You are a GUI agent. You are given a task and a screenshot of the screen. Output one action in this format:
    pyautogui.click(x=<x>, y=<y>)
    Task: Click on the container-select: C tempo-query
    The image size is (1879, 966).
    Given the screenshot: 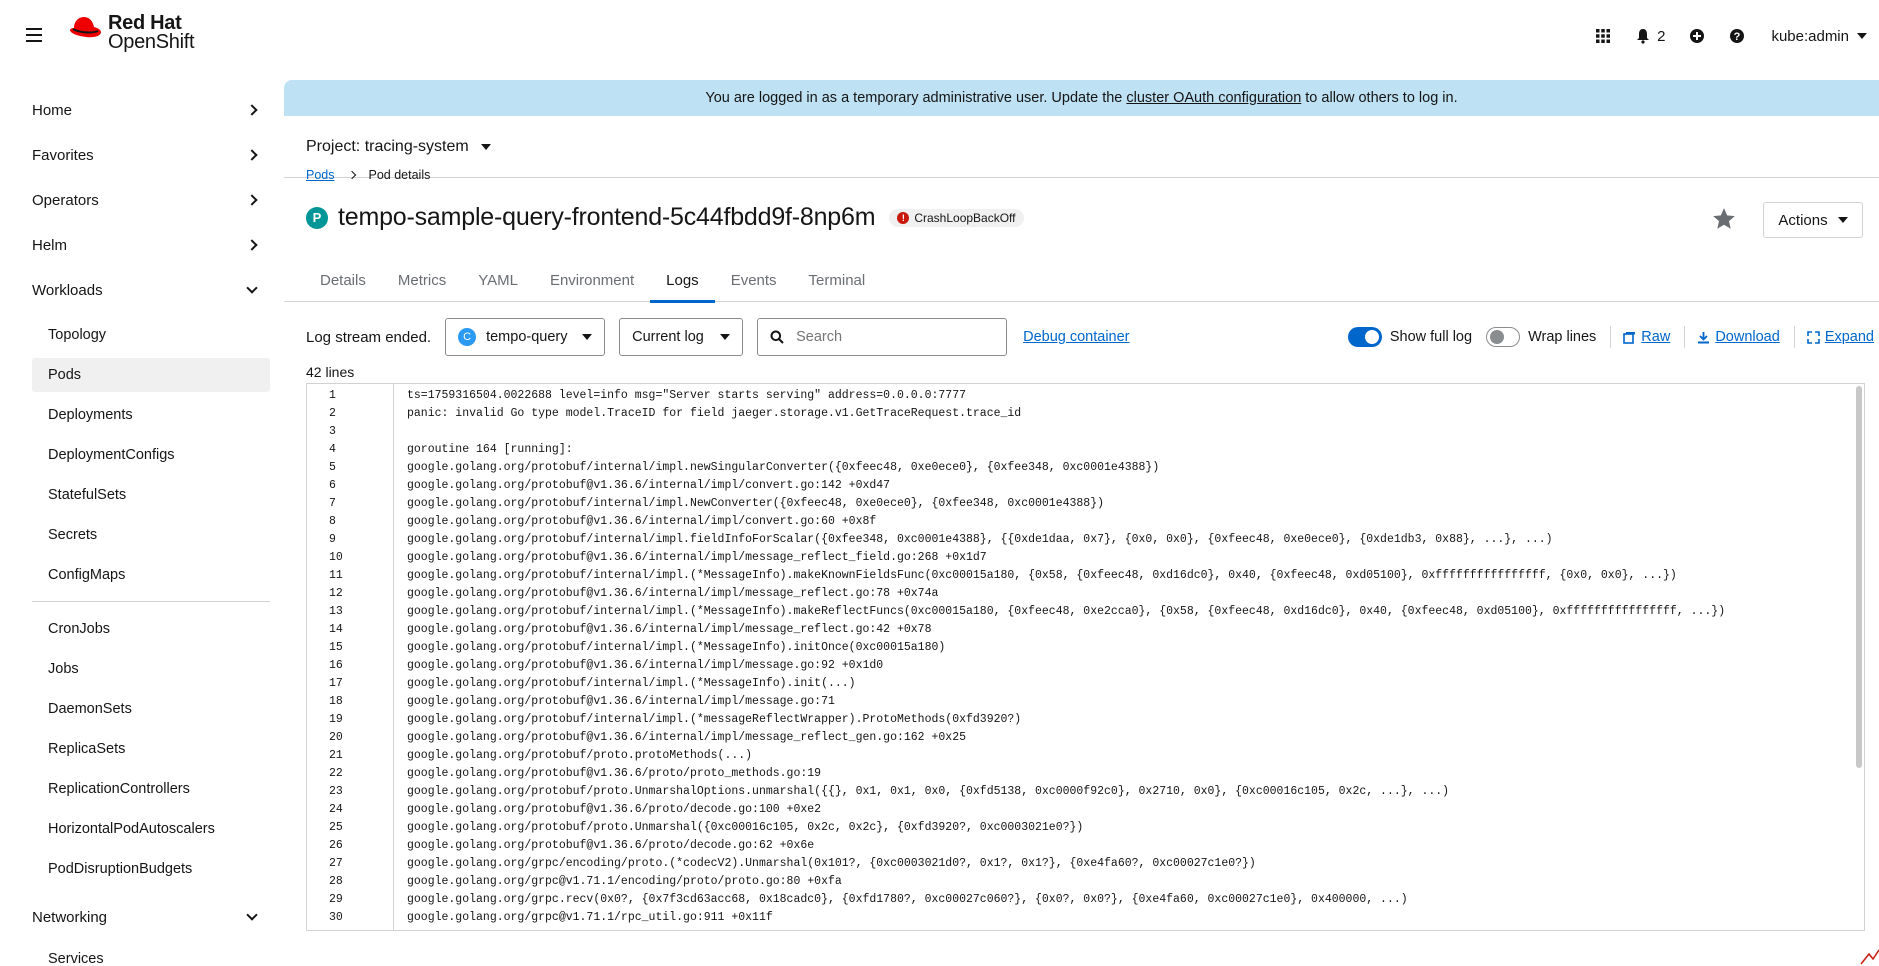 What is the action you would take?
    pyautogui.click(x=525, y=337)
    